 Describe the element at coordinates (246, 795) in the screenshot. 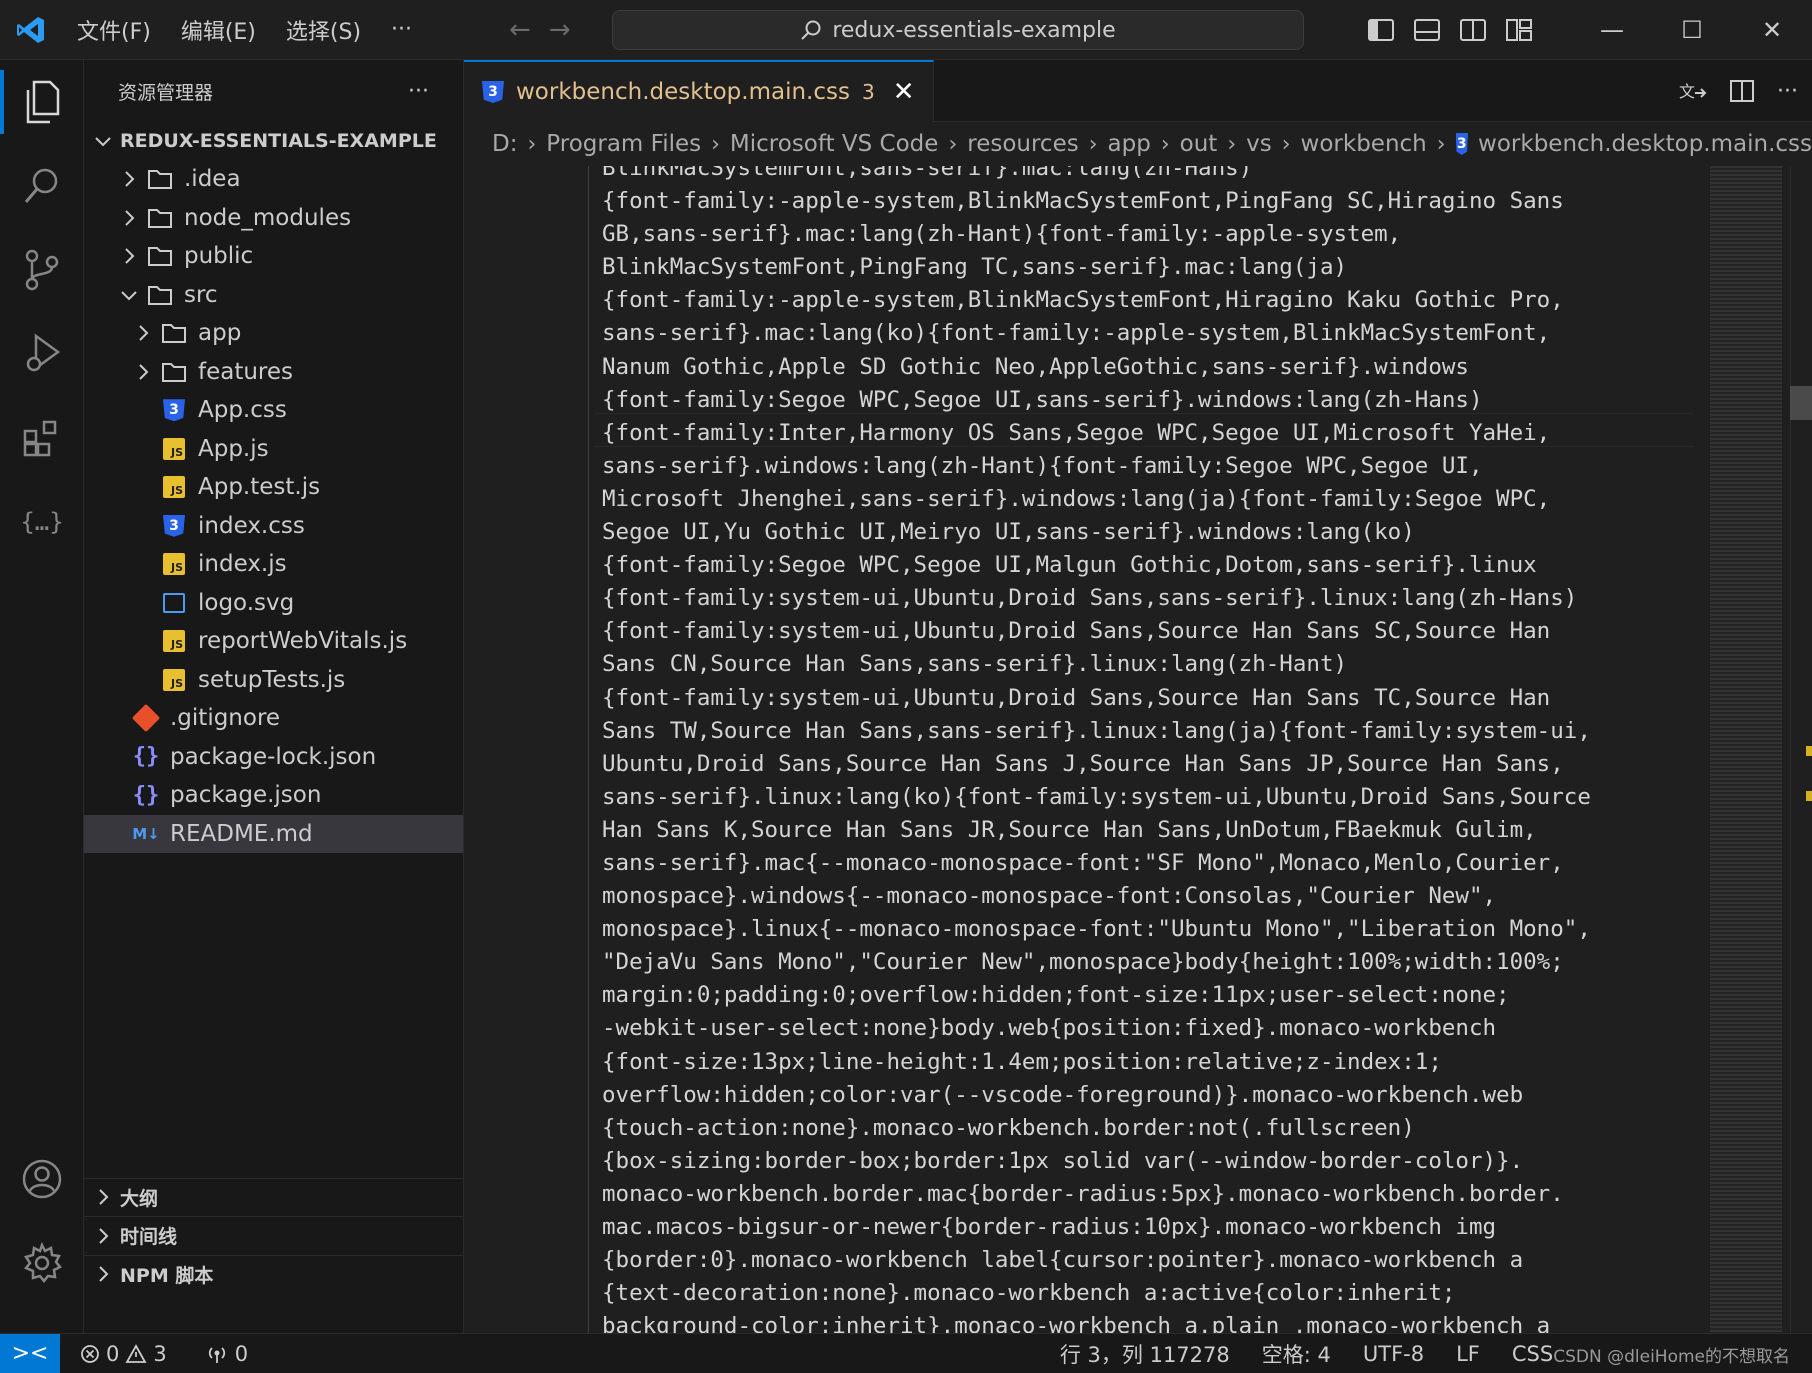

I see `tree-item-label: package.json` at that location.